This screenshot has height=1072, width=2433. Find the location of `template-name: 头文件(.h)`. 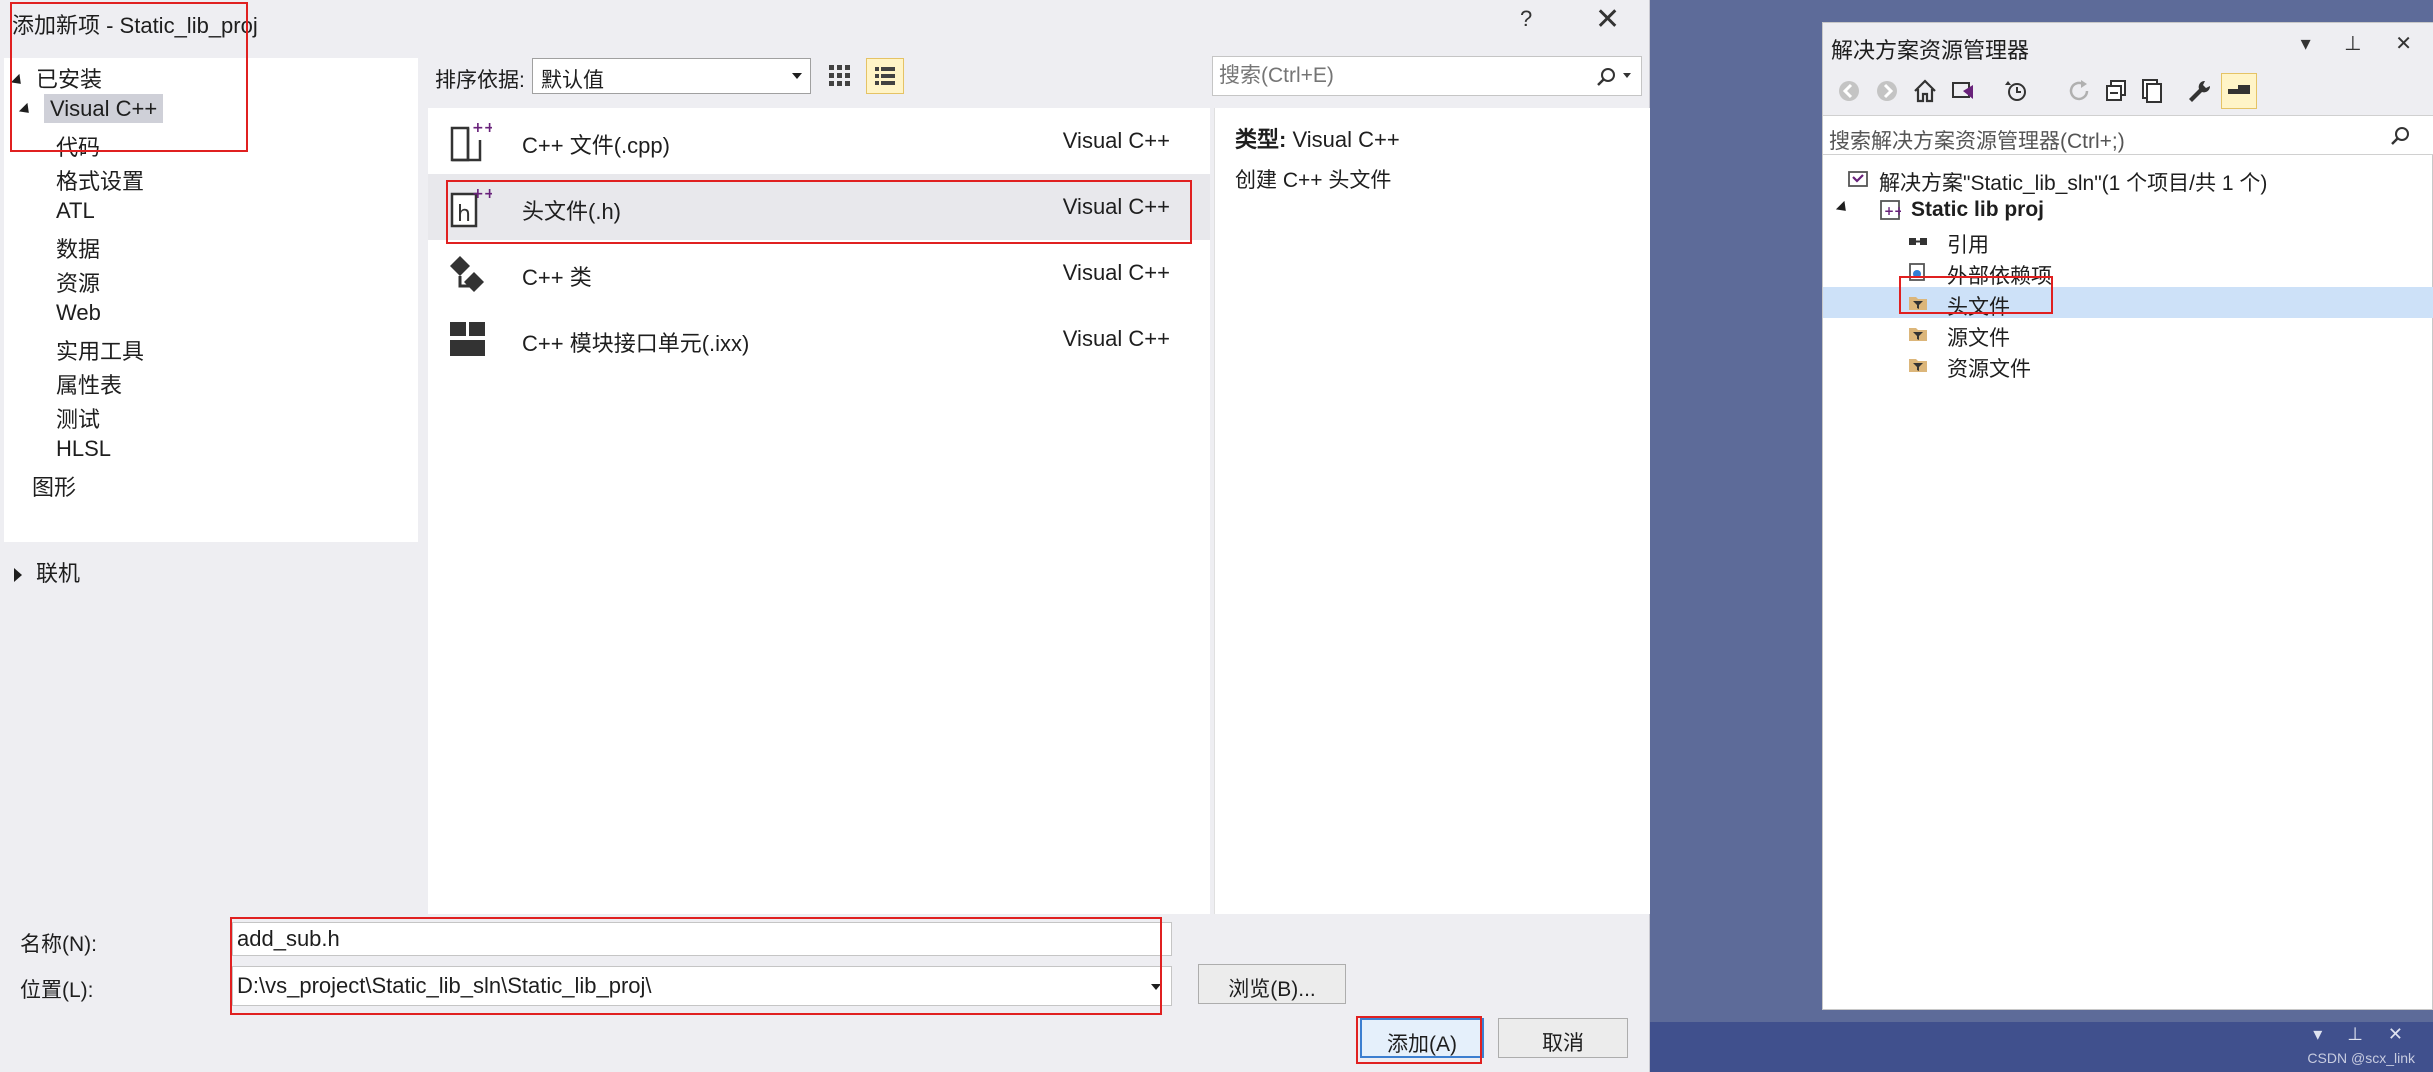

template-name: 头文件(.h) is located at coordinates (572, 211).